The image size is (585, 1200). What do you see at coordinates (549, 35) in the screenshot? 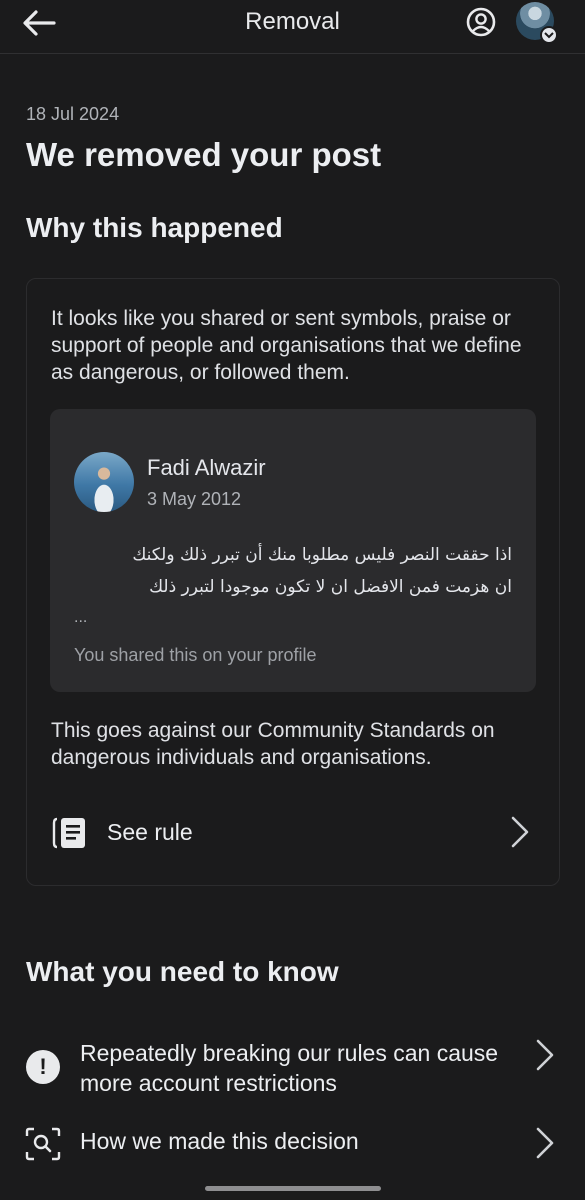
I see `chevron-down-icon` at bounding box center [549, 35].